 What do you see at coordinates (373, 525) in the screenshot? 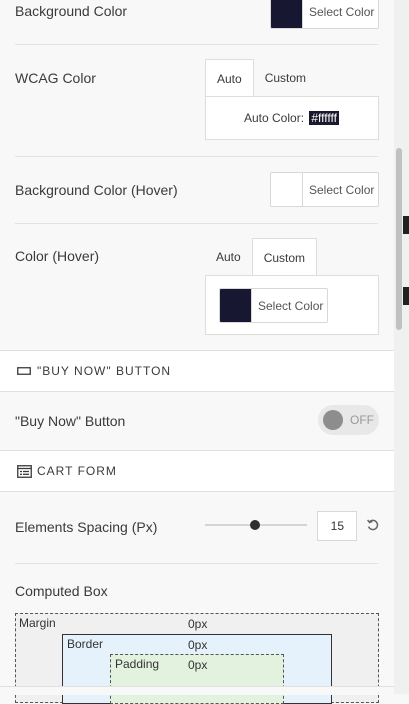
I see `reset-icon` at bounding box center [373, 525].